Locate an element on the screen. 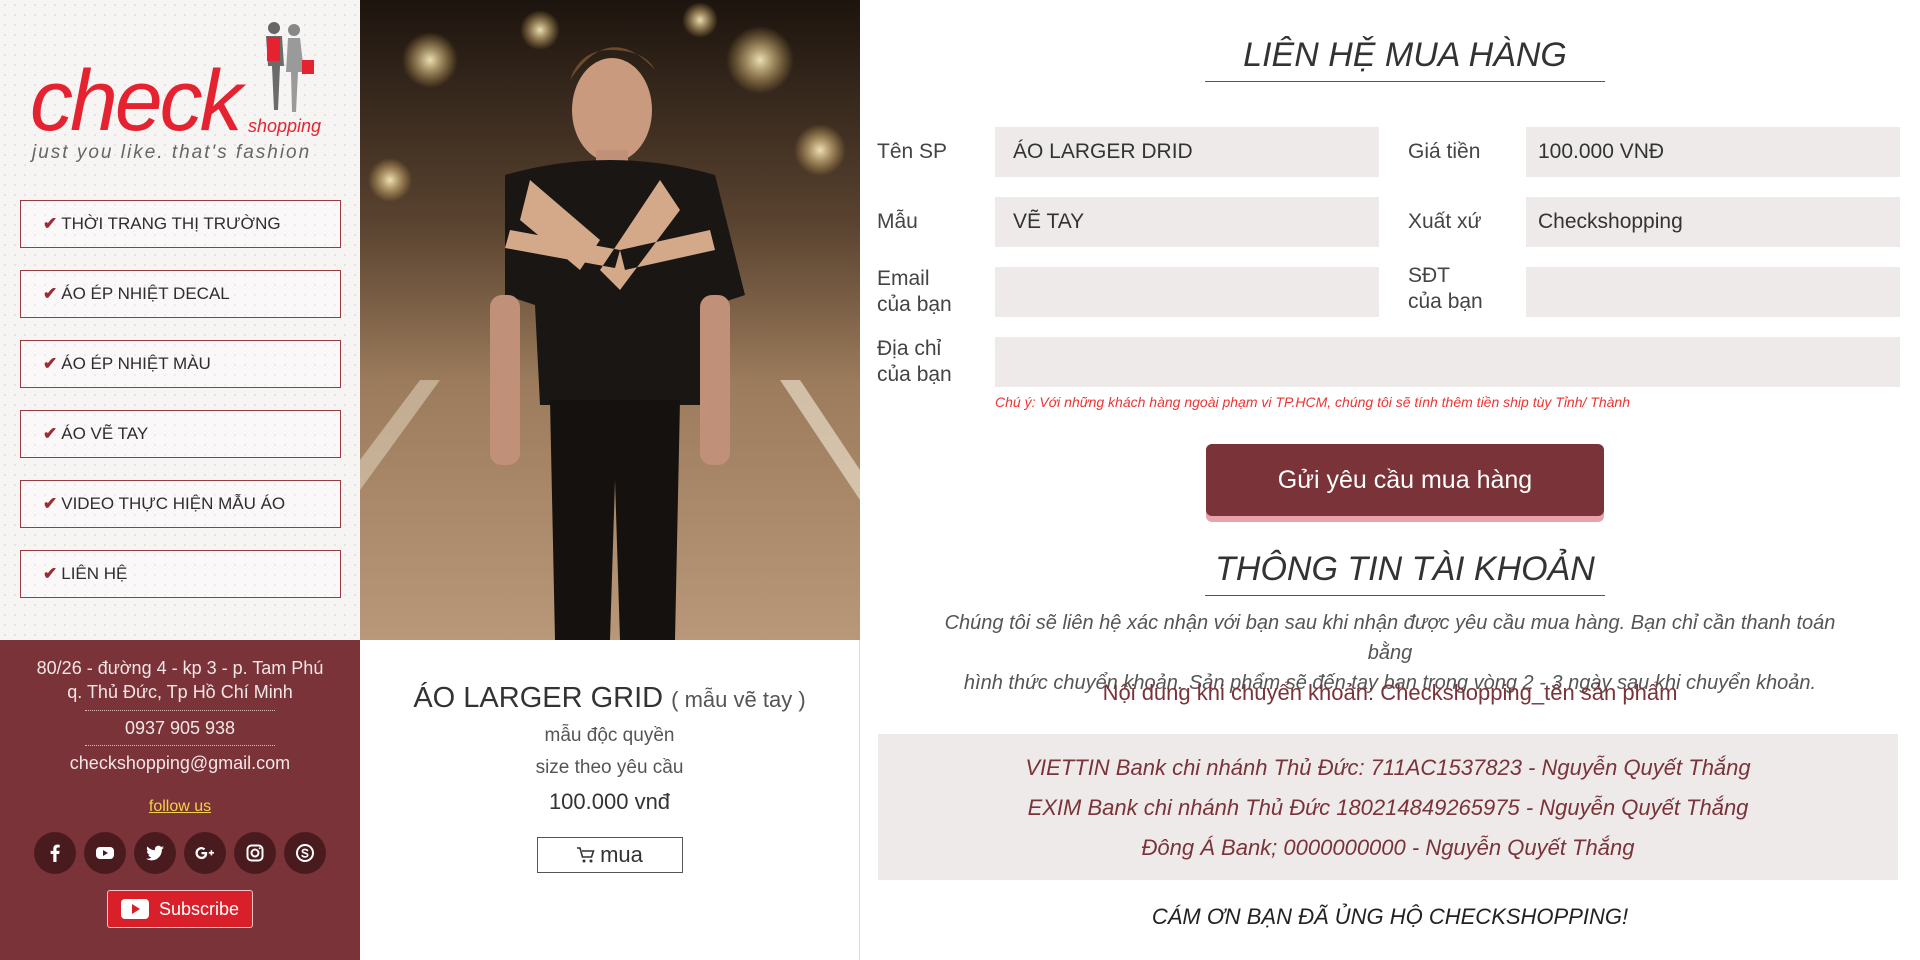 The height and width of the screenshot is (960, 1920). phone-field-label: SĐT của bạn is located at coordinates (1445, 289).